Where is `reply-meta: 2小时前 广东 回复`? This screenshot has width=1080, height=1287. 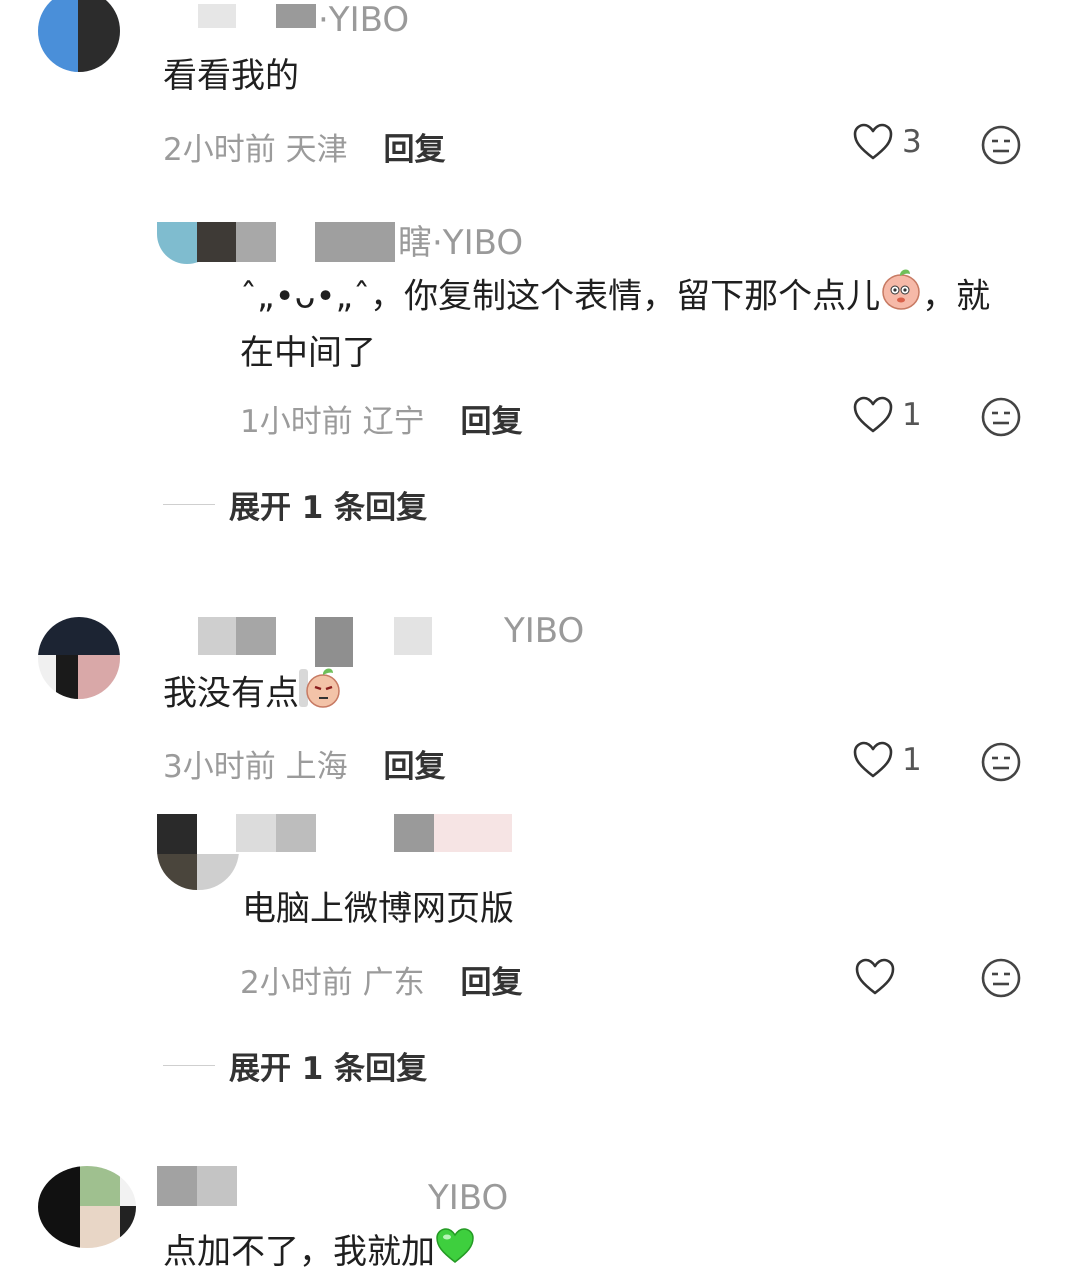
reply-meta: 2小时前 广东 回复 is located at coordinates (381, 979).